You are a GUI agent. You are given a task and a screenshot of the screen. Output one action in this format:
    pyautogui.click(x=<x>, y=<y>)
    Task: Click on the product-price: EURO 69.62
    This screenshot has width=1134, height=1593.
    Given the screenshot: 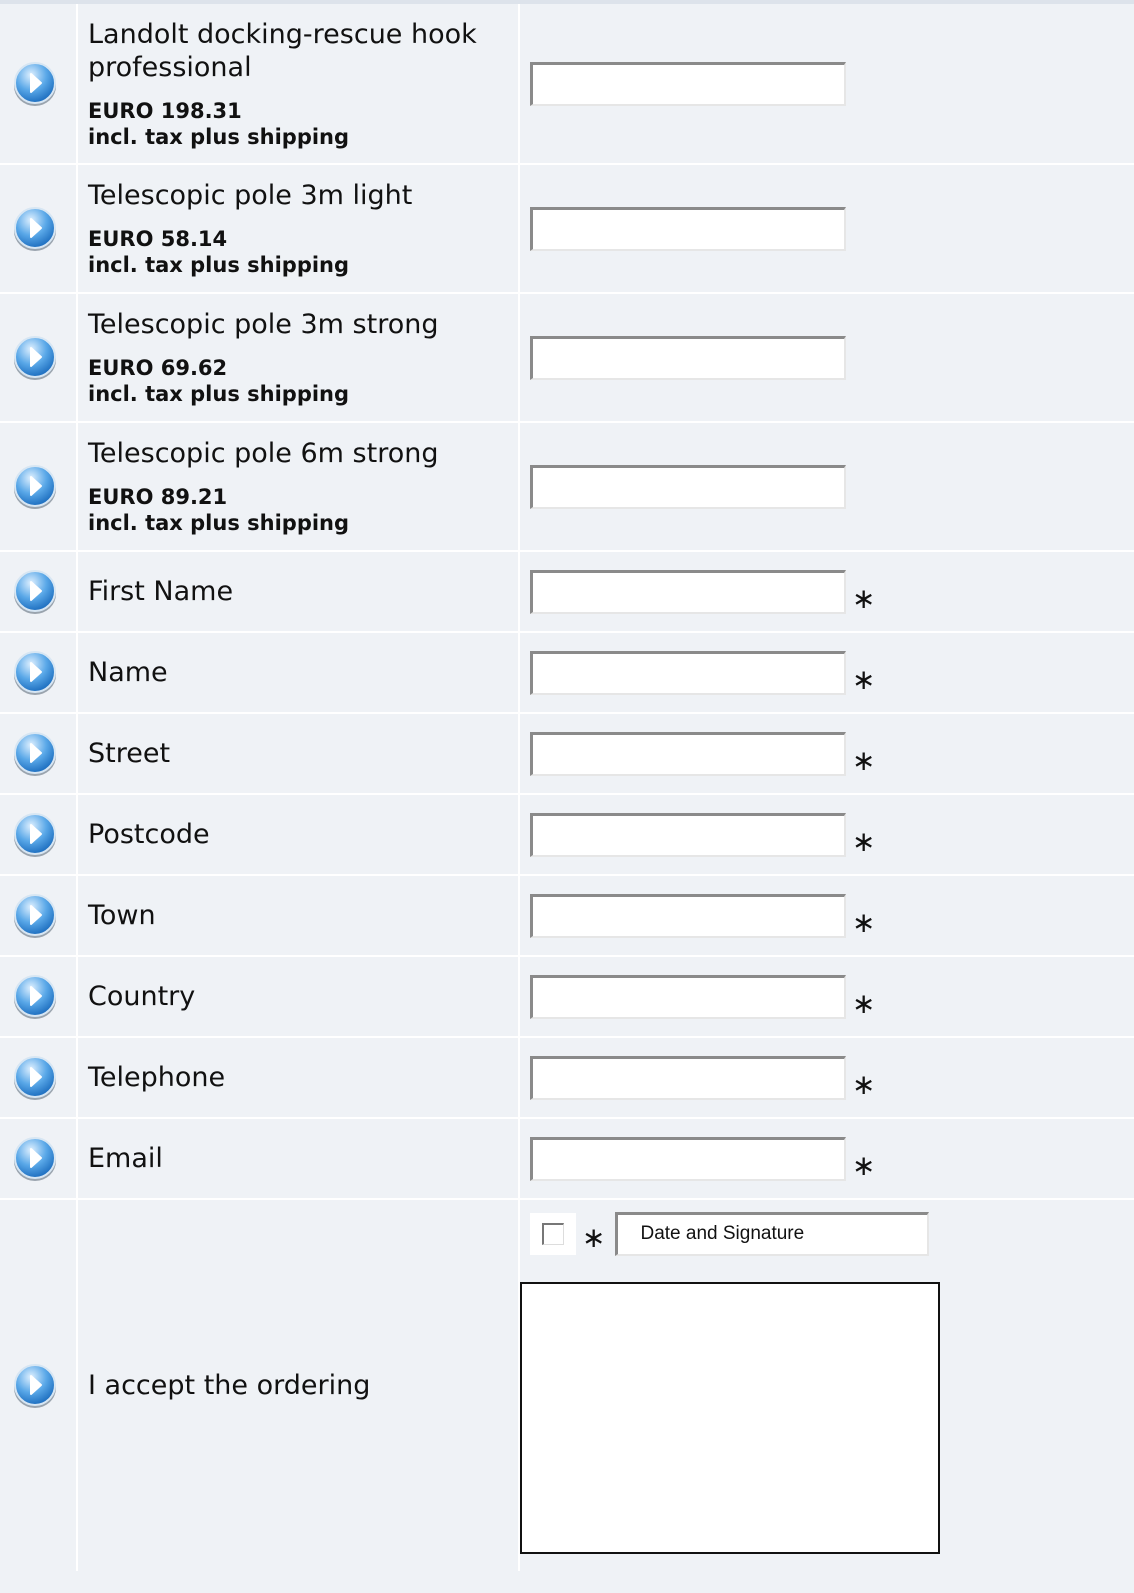 What is the action you would take?
    pyautogui.click(x=158, y=368)
    